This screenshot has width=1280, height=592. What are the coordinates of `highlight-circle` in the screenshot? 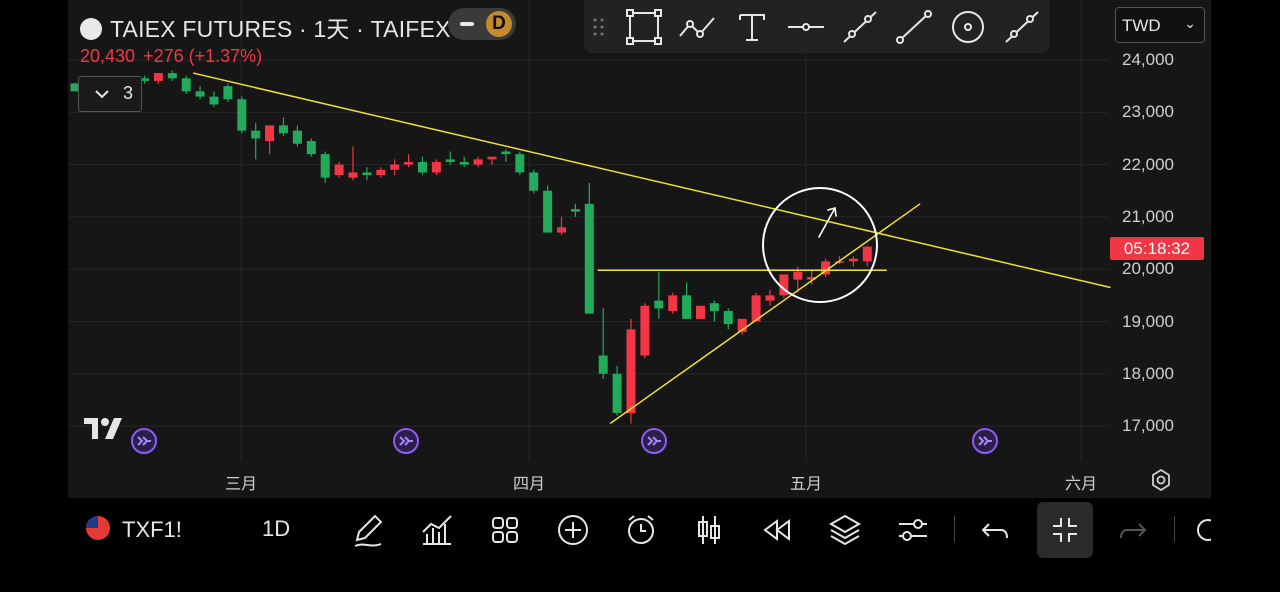 It's located at (820, 245).